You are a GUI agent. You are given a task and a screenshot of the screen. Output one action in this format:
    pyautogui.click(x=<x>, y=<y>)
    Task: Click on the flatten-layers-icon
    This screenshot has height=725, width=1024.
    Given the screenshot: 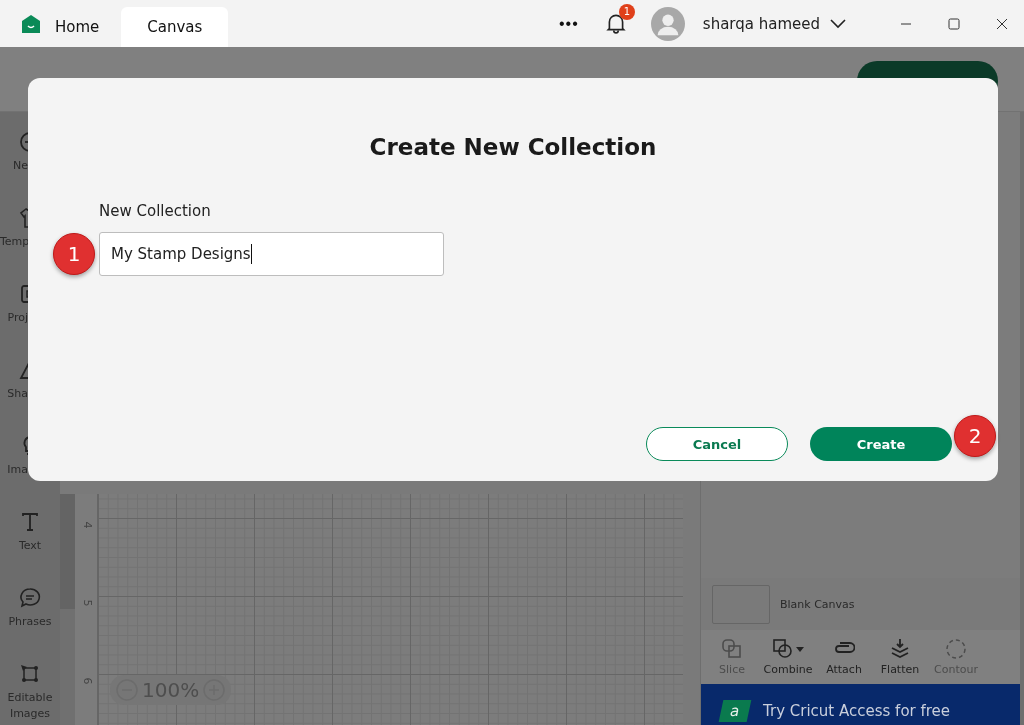 What is the action you would take?
    pyautogui.click(x=900, y=649)
    